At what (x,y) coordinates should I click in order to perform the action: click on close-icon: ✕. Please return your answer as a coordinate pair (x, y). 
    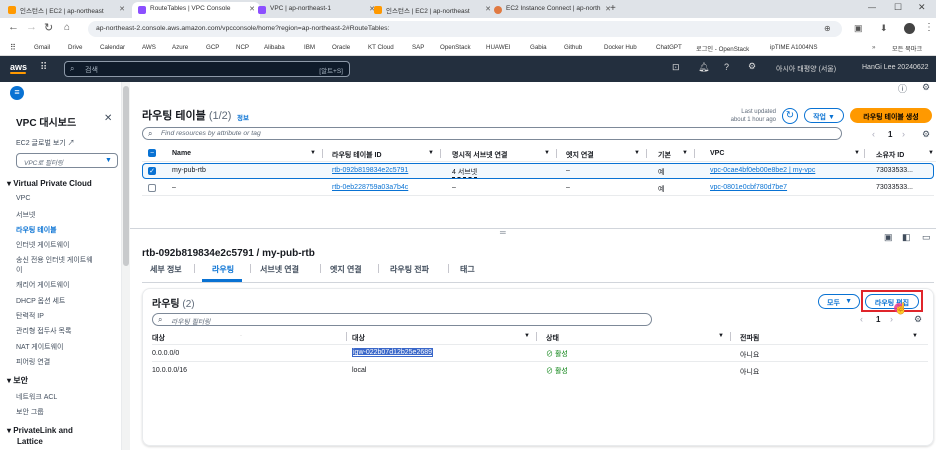
    Looking at the image, I should click on (122, 9).